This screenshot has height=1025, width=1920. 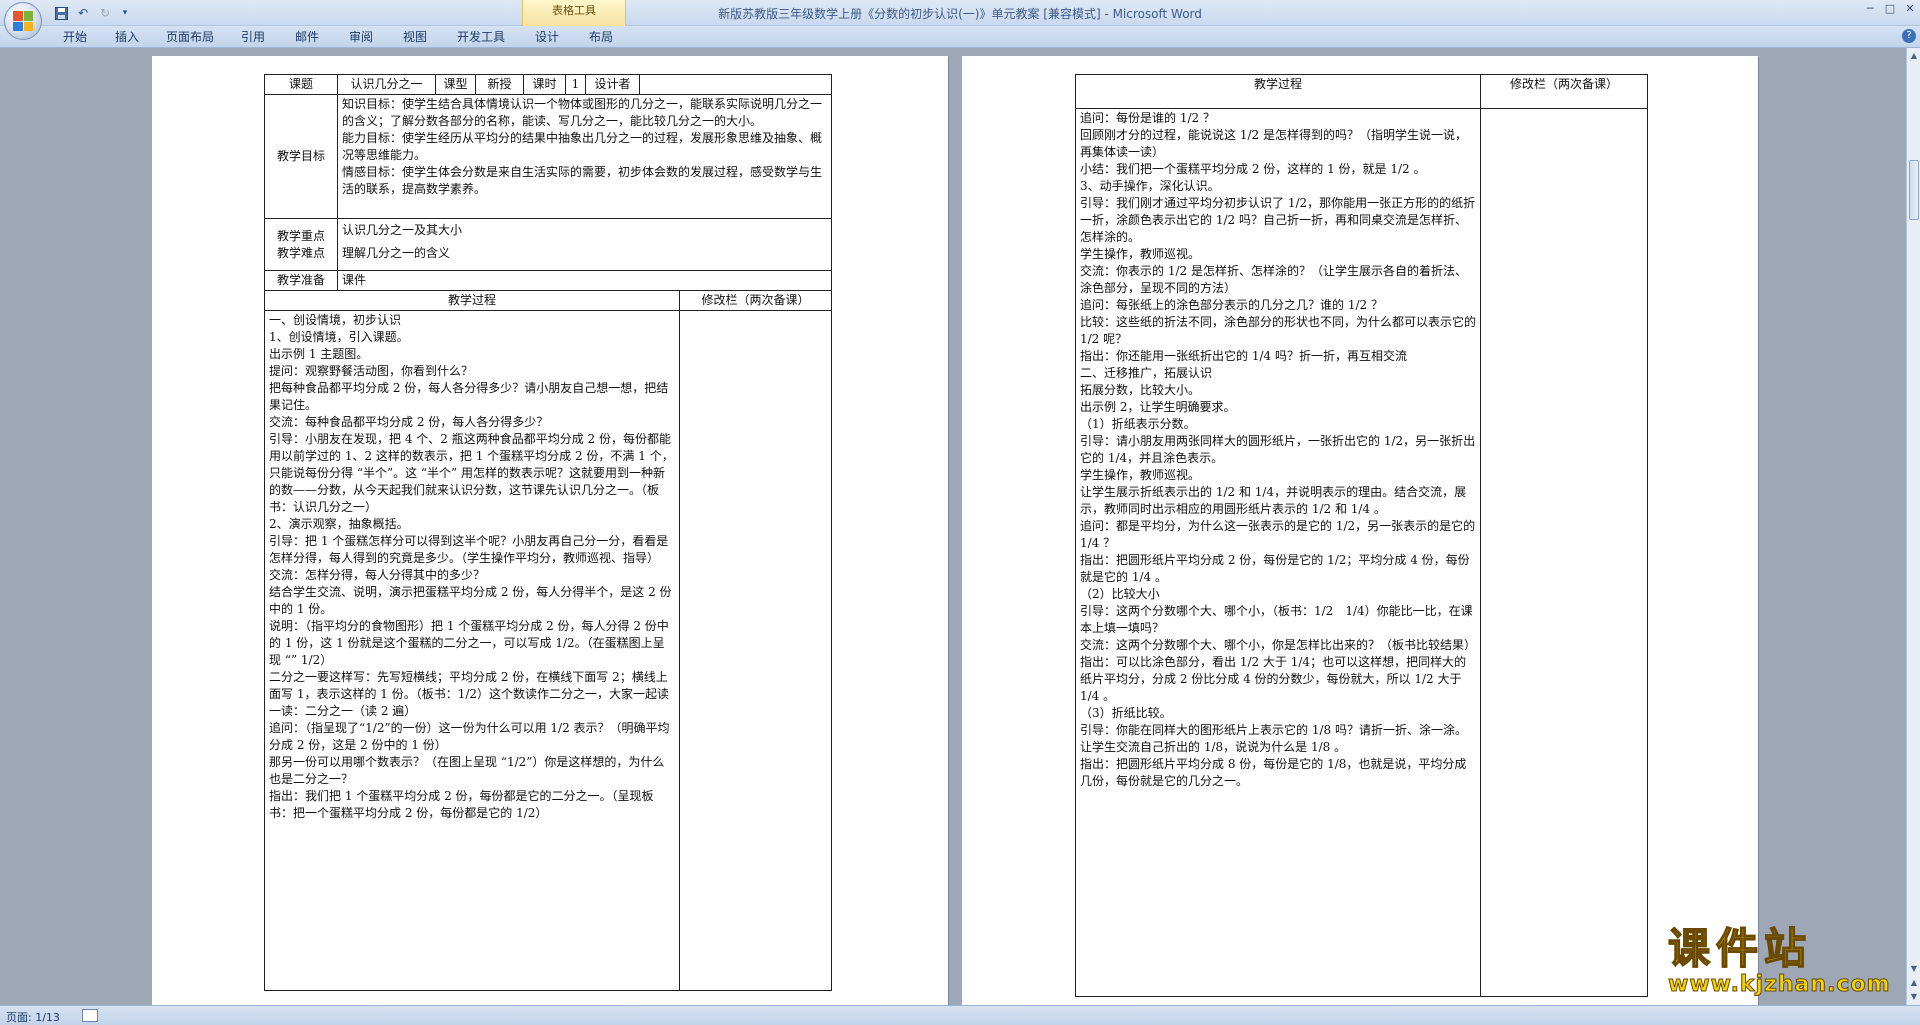 I want to click on tab-review: 审阅, so click(x=361, y=37).